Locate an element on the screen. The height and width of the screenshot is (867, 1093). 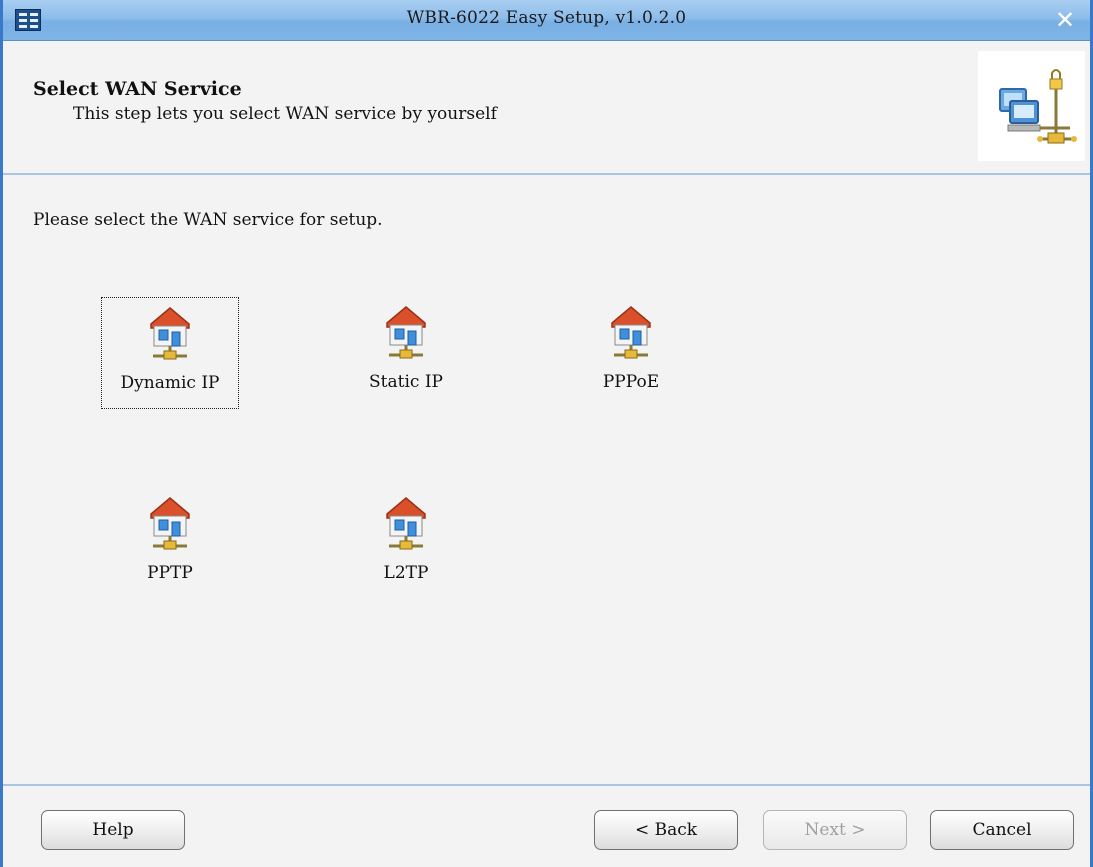
back-button: < Back is located at coordinates (666, 830).